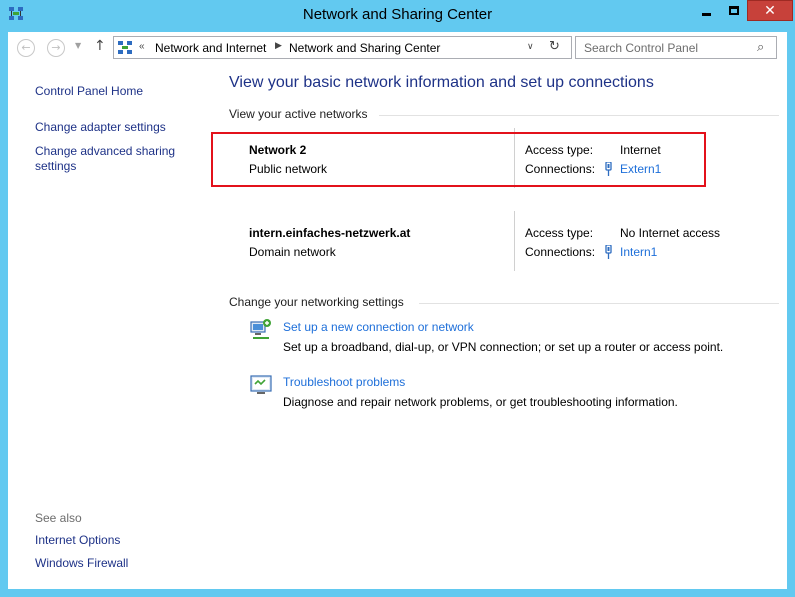  I want to click on up-button: ↑, so click(100, 46).